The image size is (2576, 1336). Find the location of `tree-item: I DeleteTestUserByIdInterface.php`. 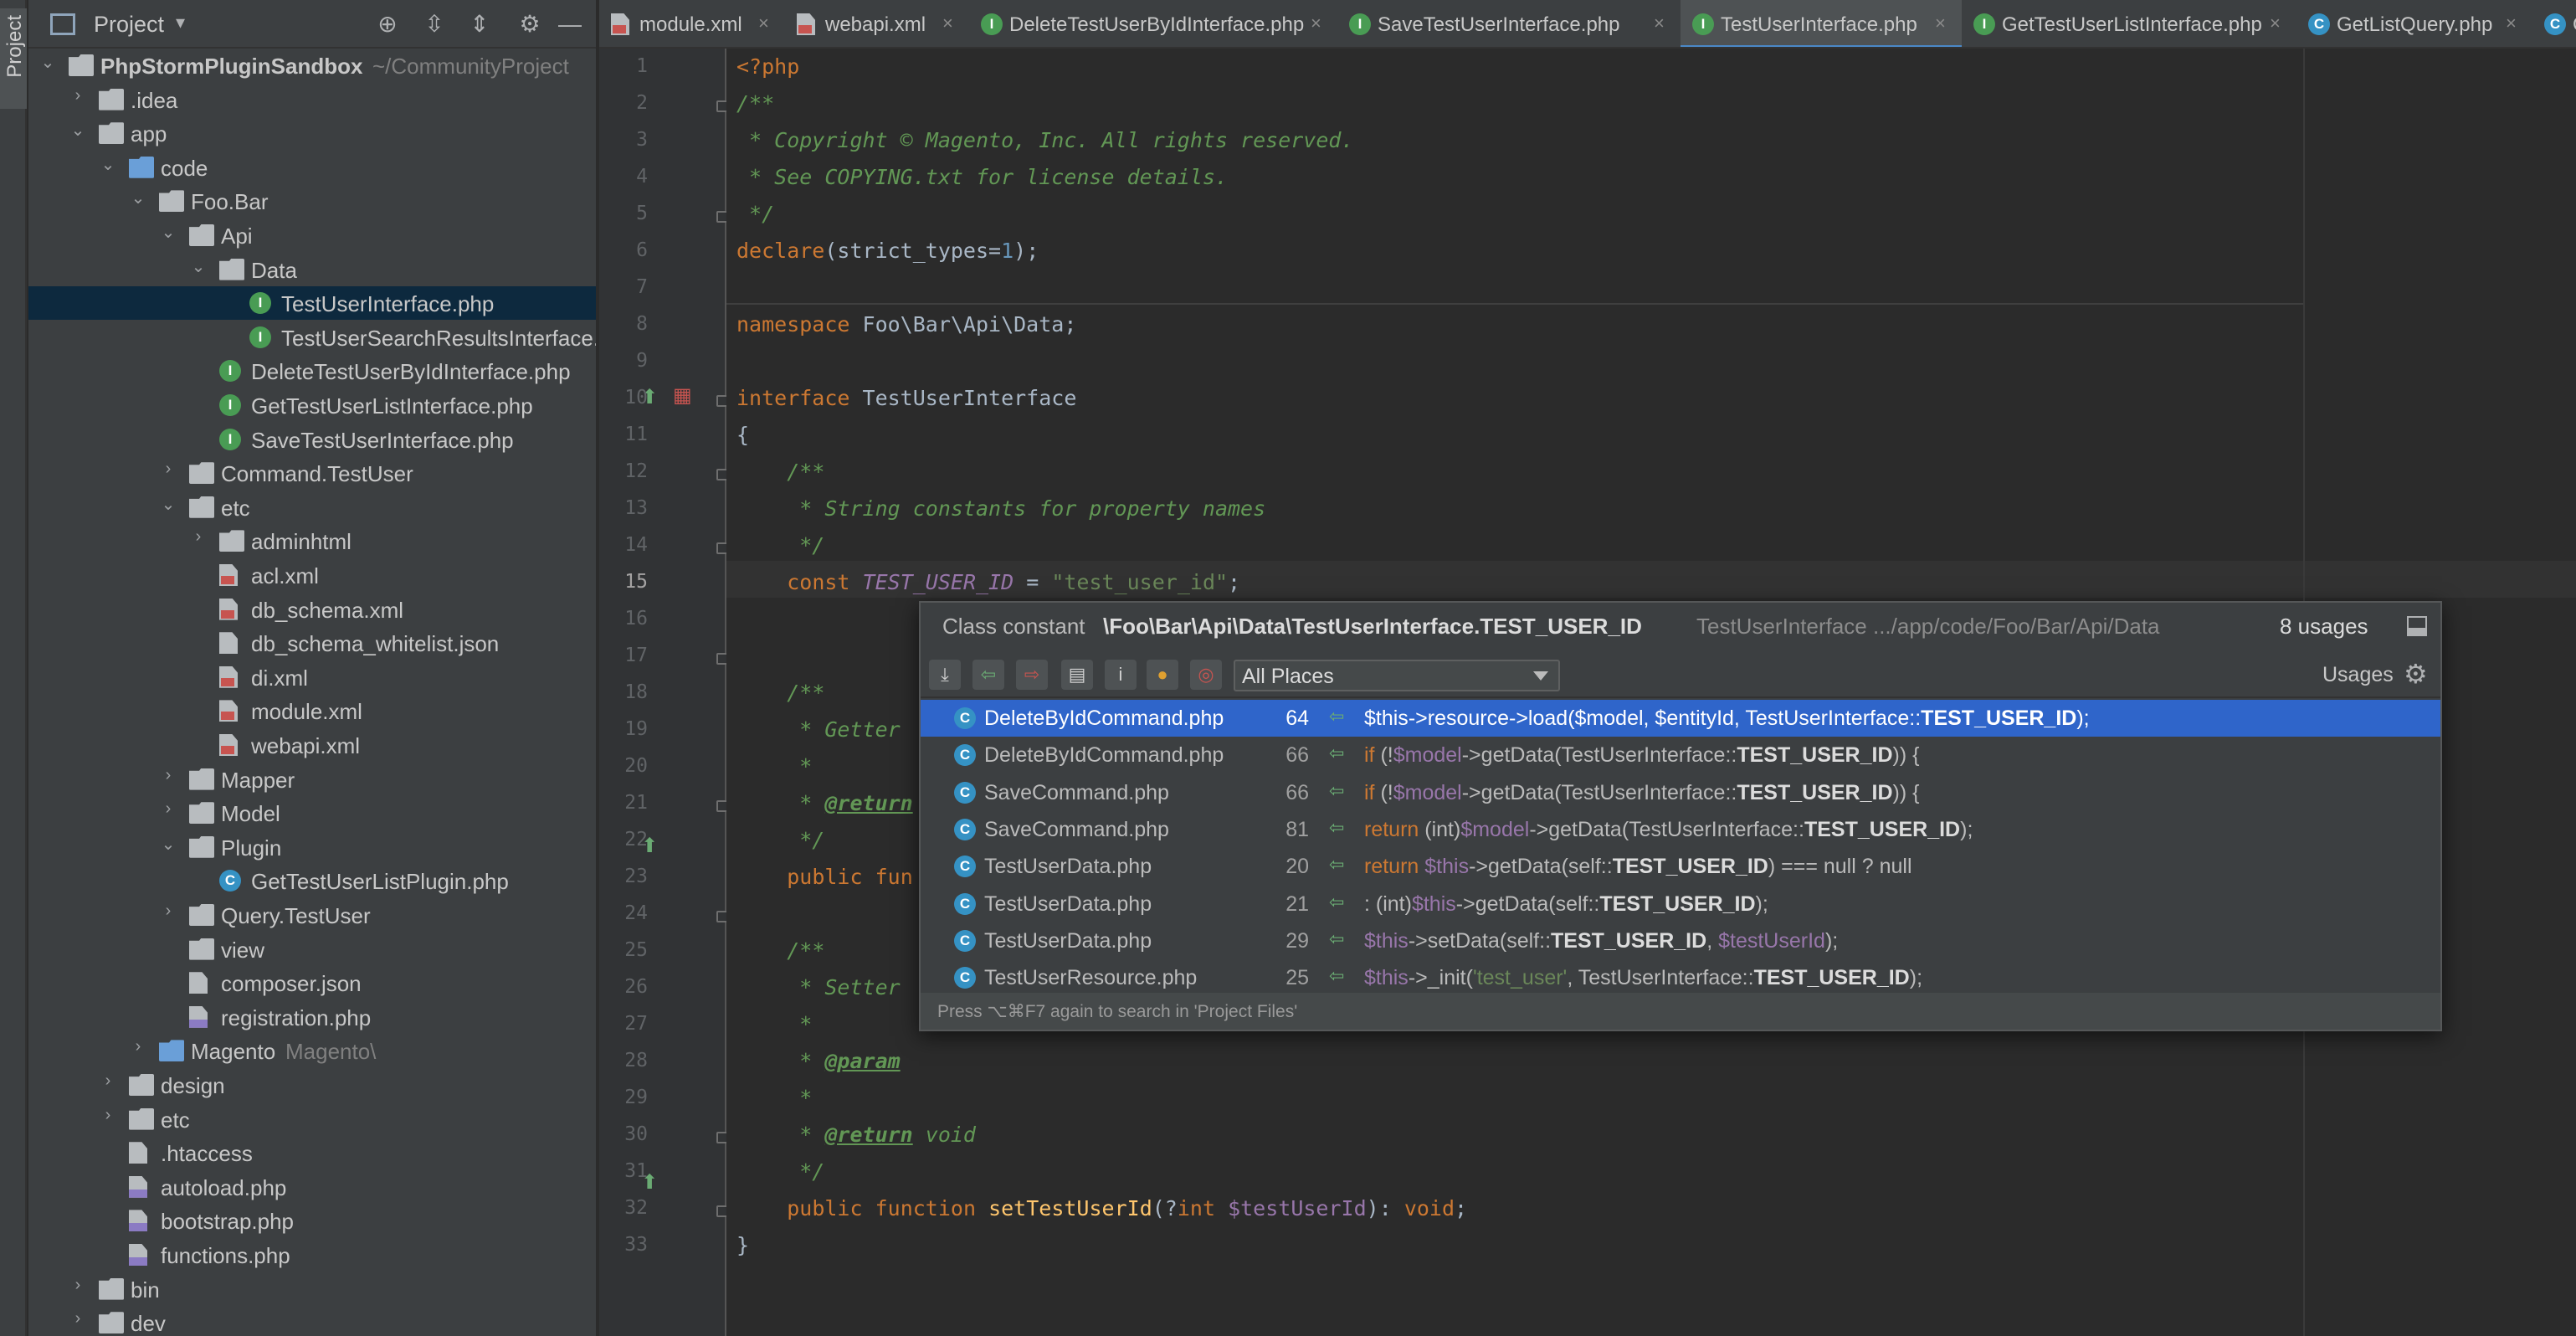

tree-item: I DeleteTestUserByIdInterface.php is located at coordinates (312, 371).